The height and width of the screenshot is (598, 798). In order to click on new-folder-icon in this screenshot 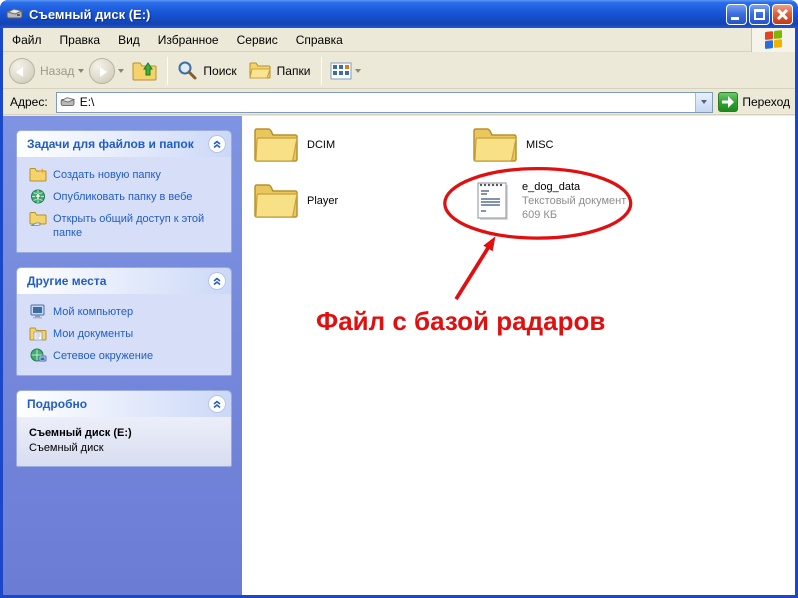, I will do `click(38, 175)`.